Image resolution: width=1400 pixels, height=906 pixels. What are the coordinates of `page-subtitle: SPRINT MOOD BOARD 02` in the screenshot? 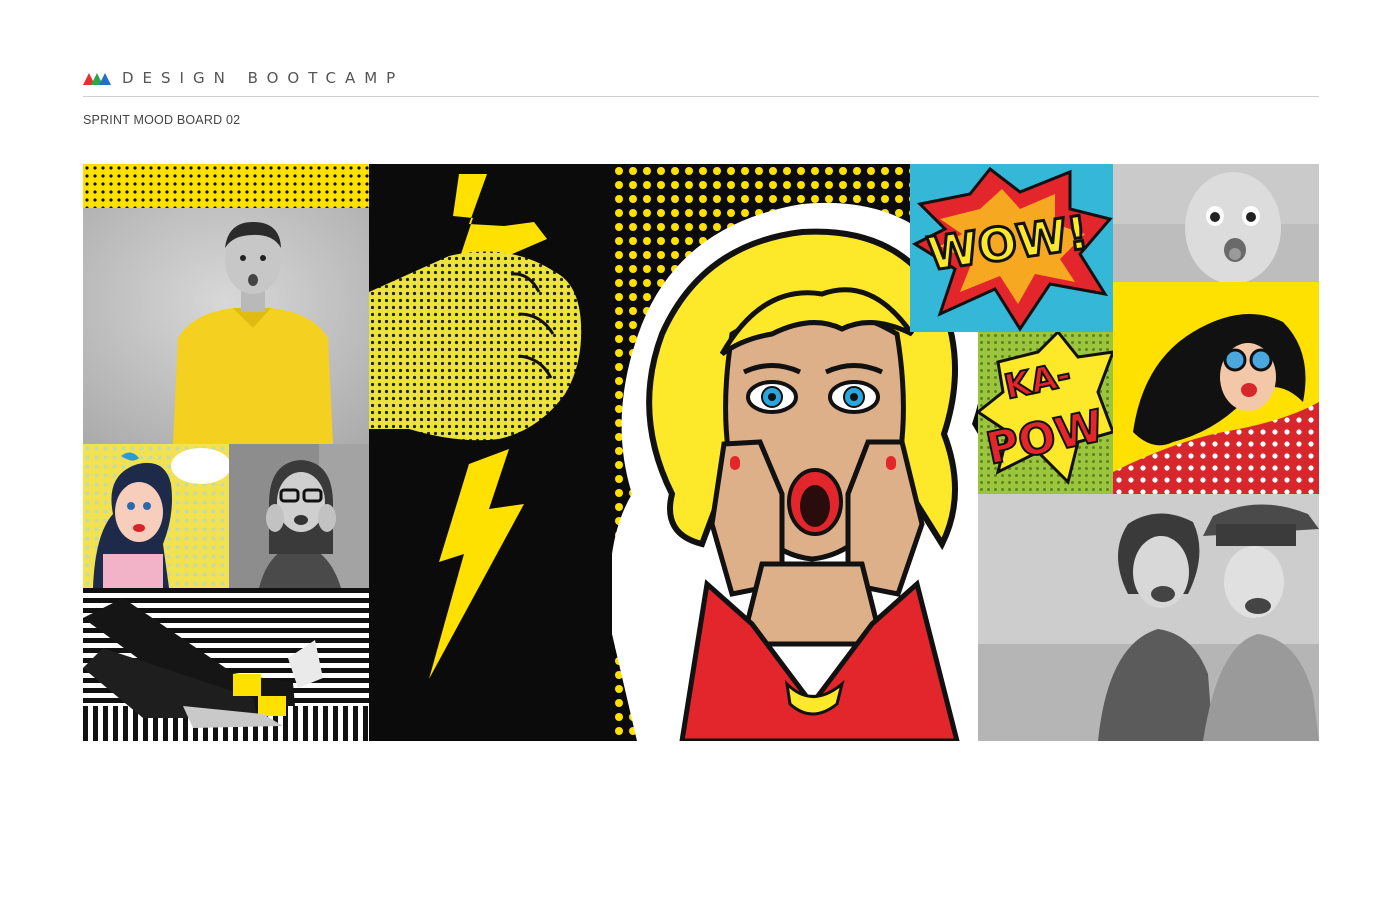 It's located at (162, 120).